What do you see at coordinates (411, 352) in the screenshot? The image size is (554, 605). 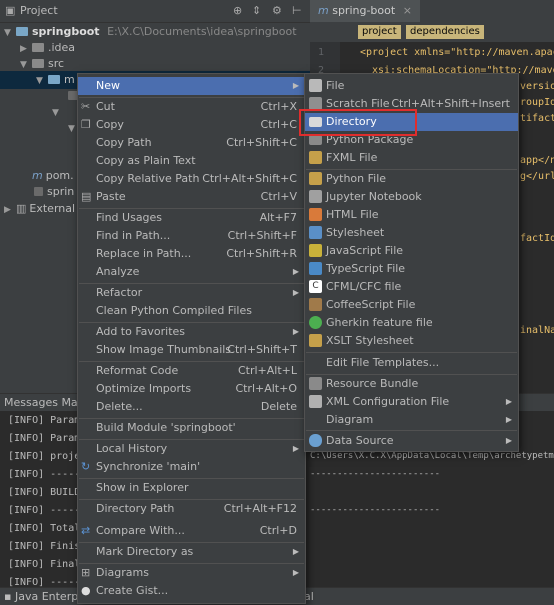 I see `menu-separator` at bounding box center [411, 352].